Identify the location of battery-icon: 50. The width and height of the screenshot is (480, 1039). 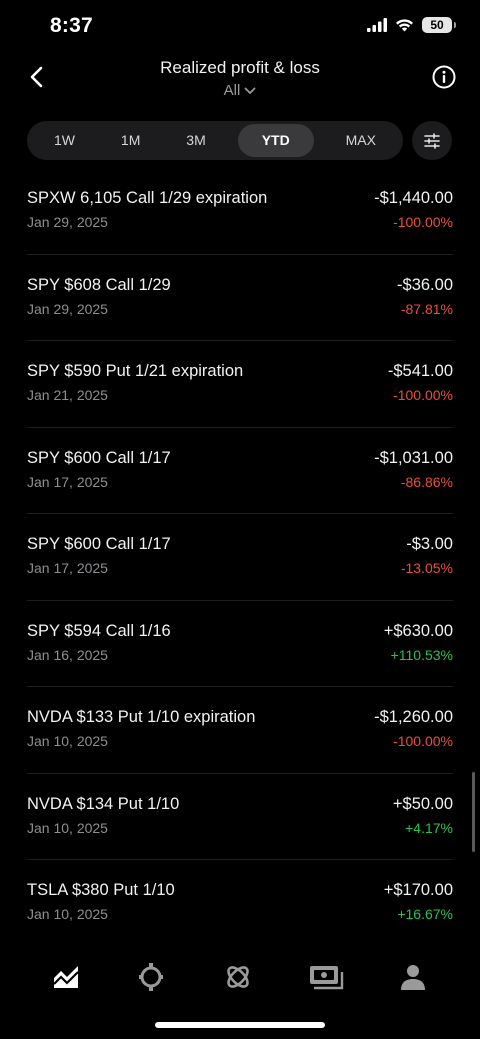
(439, 25).